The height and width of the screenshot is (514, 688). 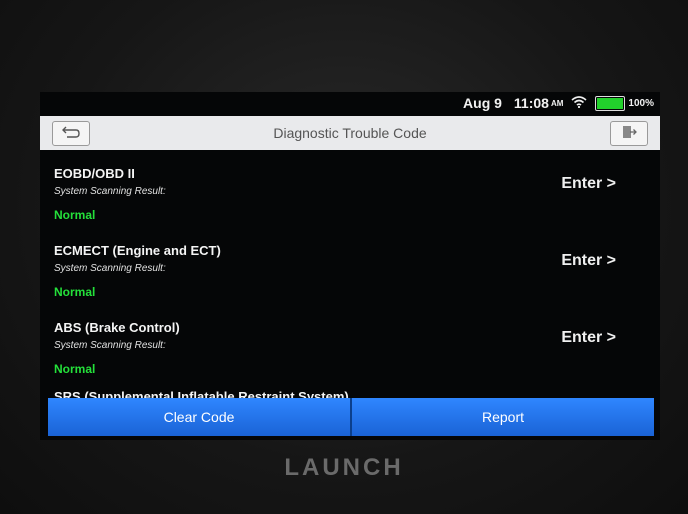 What do you see at coordinates (557, 103) in the screenshot?
I see `status-ampm: AM` at bounding box center [557, 103].